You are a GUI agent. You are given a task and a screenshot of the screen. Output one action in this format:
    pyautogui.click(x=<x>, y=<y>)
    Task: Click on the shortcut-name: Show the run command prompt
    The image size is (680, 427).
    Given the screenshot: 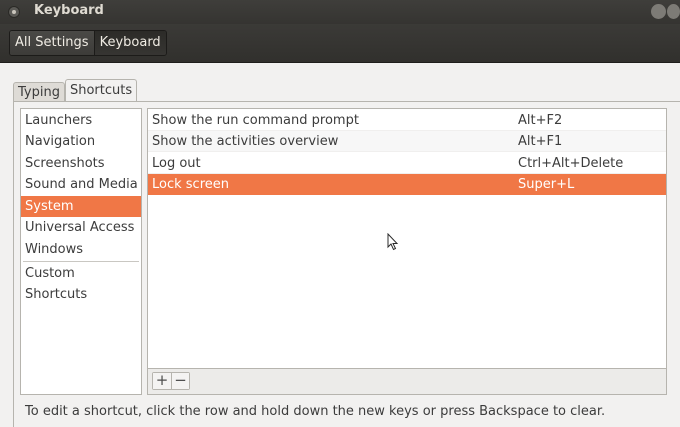 What is the action you would take?
    pyautogui.click(x=255, y=120)
    